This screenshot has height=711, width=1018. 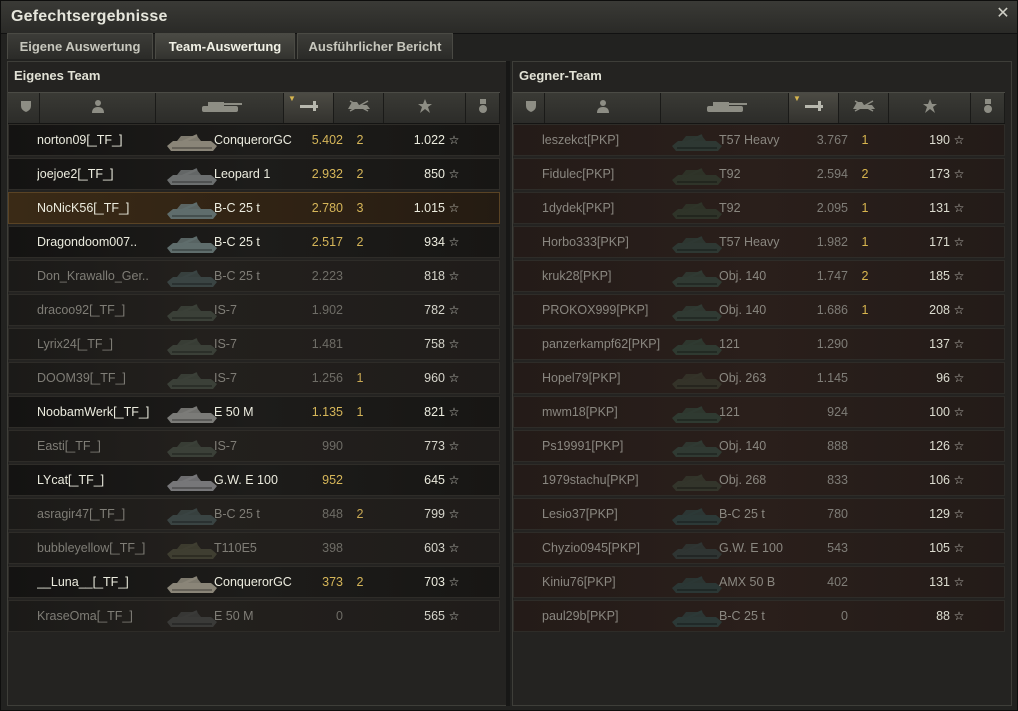 I want to click on player-name: Don_Krawallo_Ger.., so click(x=93, y=276).